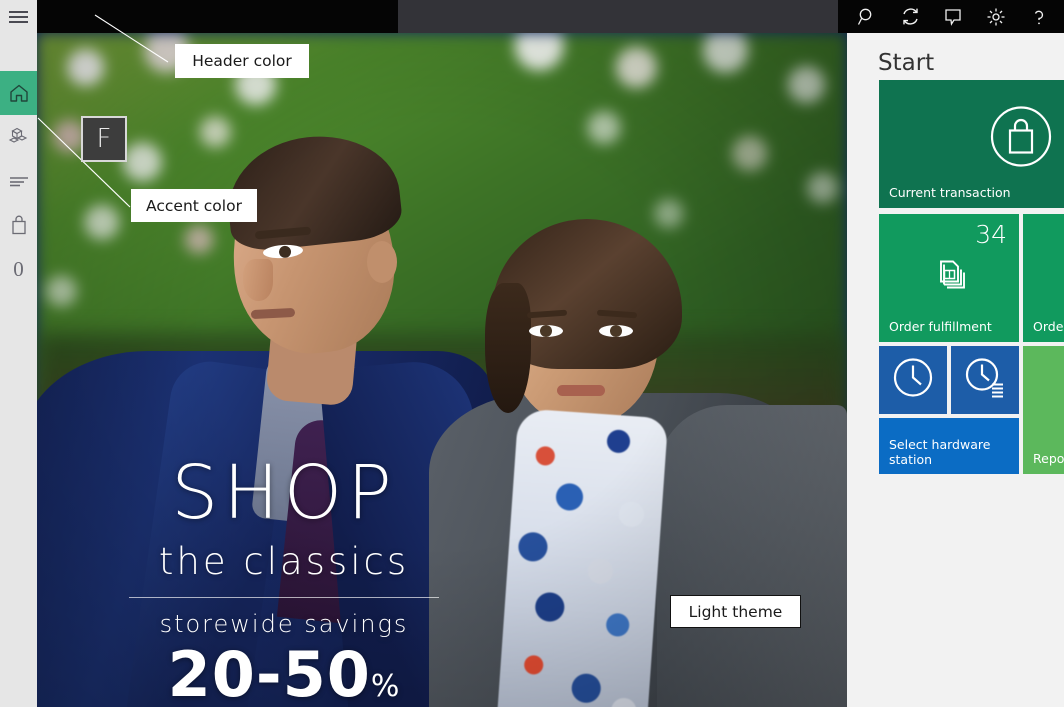  Describe the element at coordinates (104, 139) in the screenshot. I see `accent-color-swatch: F` at that location.